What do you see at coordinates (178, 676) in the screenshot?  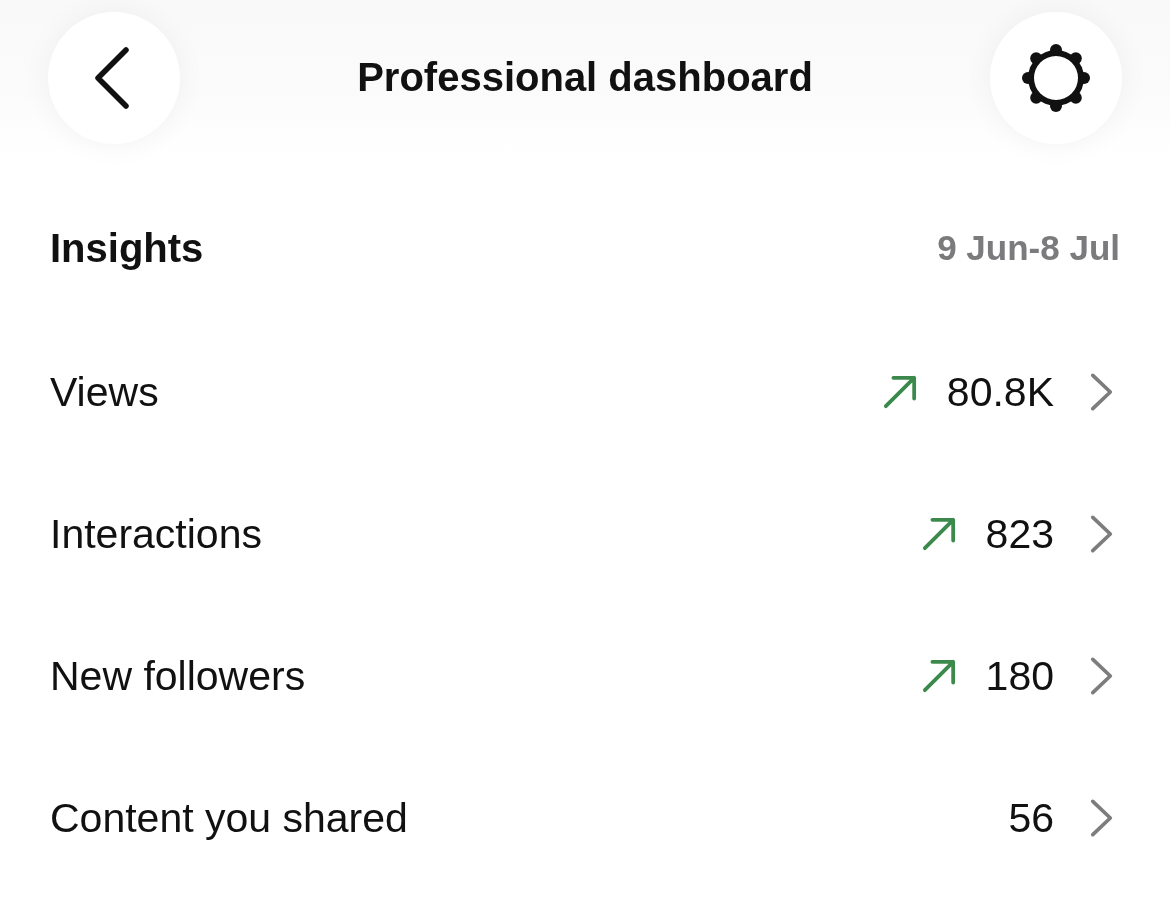 I see `metric-label: New followers` at bounding box center [178, 676].